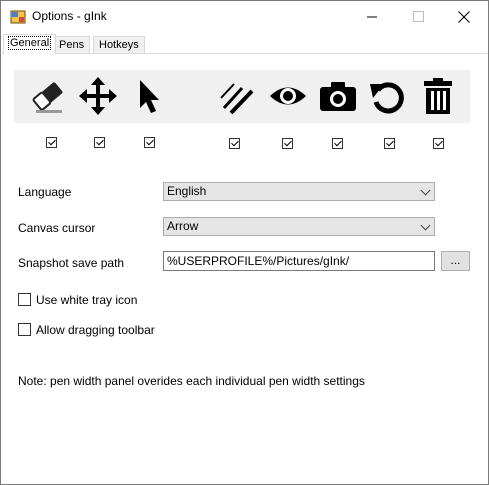  I want to click on canvas-cursor-select: Arrow, so click(299, 226).